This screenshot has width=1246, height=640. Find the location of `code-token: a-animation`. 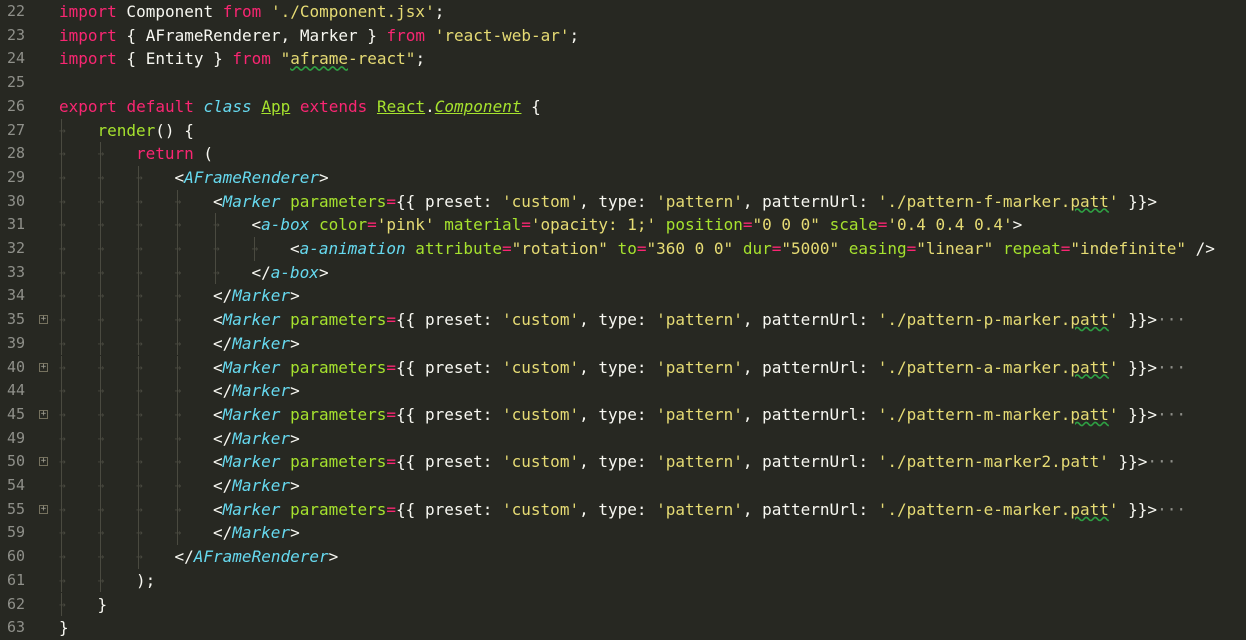

code-token: a-animation is located at coordinates (352, 248).